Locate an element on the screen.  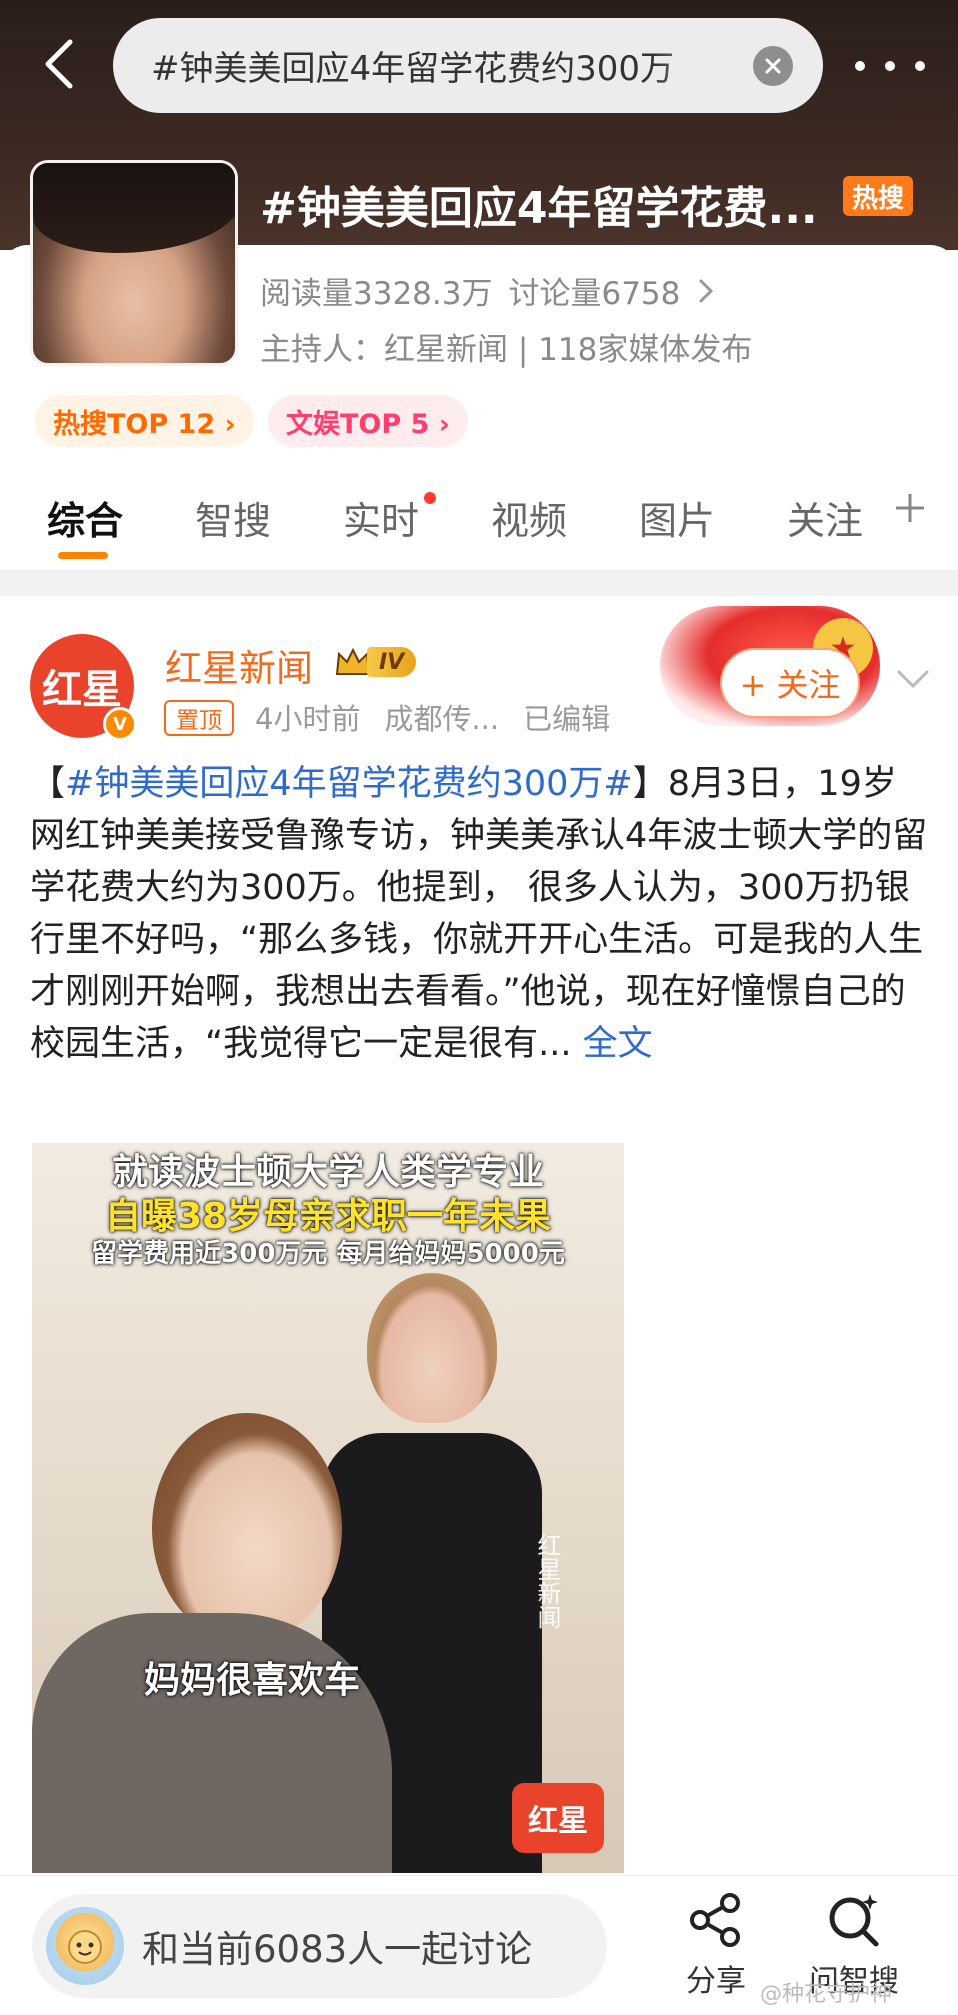
video-corner-logo: 红星 is located at coordinates (558, 1818).